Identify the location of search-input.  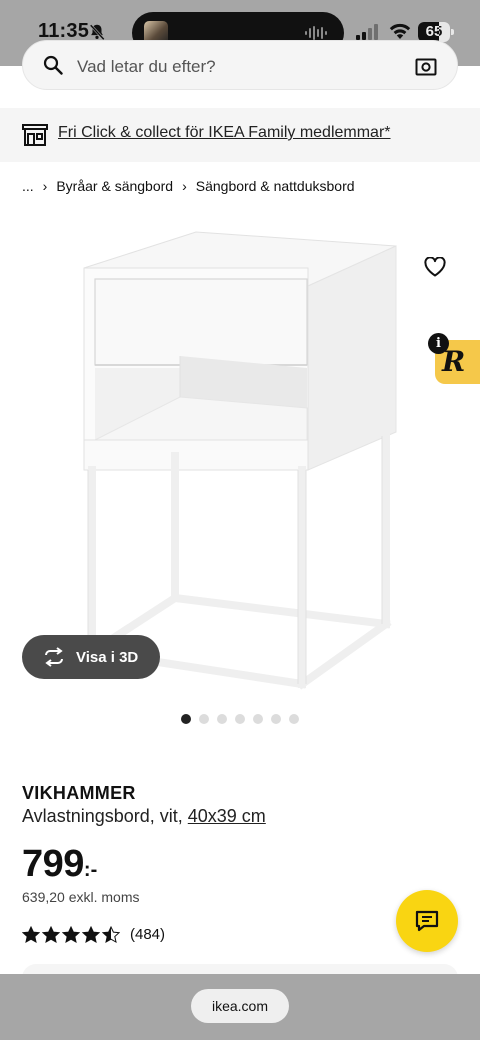
(237, 67).